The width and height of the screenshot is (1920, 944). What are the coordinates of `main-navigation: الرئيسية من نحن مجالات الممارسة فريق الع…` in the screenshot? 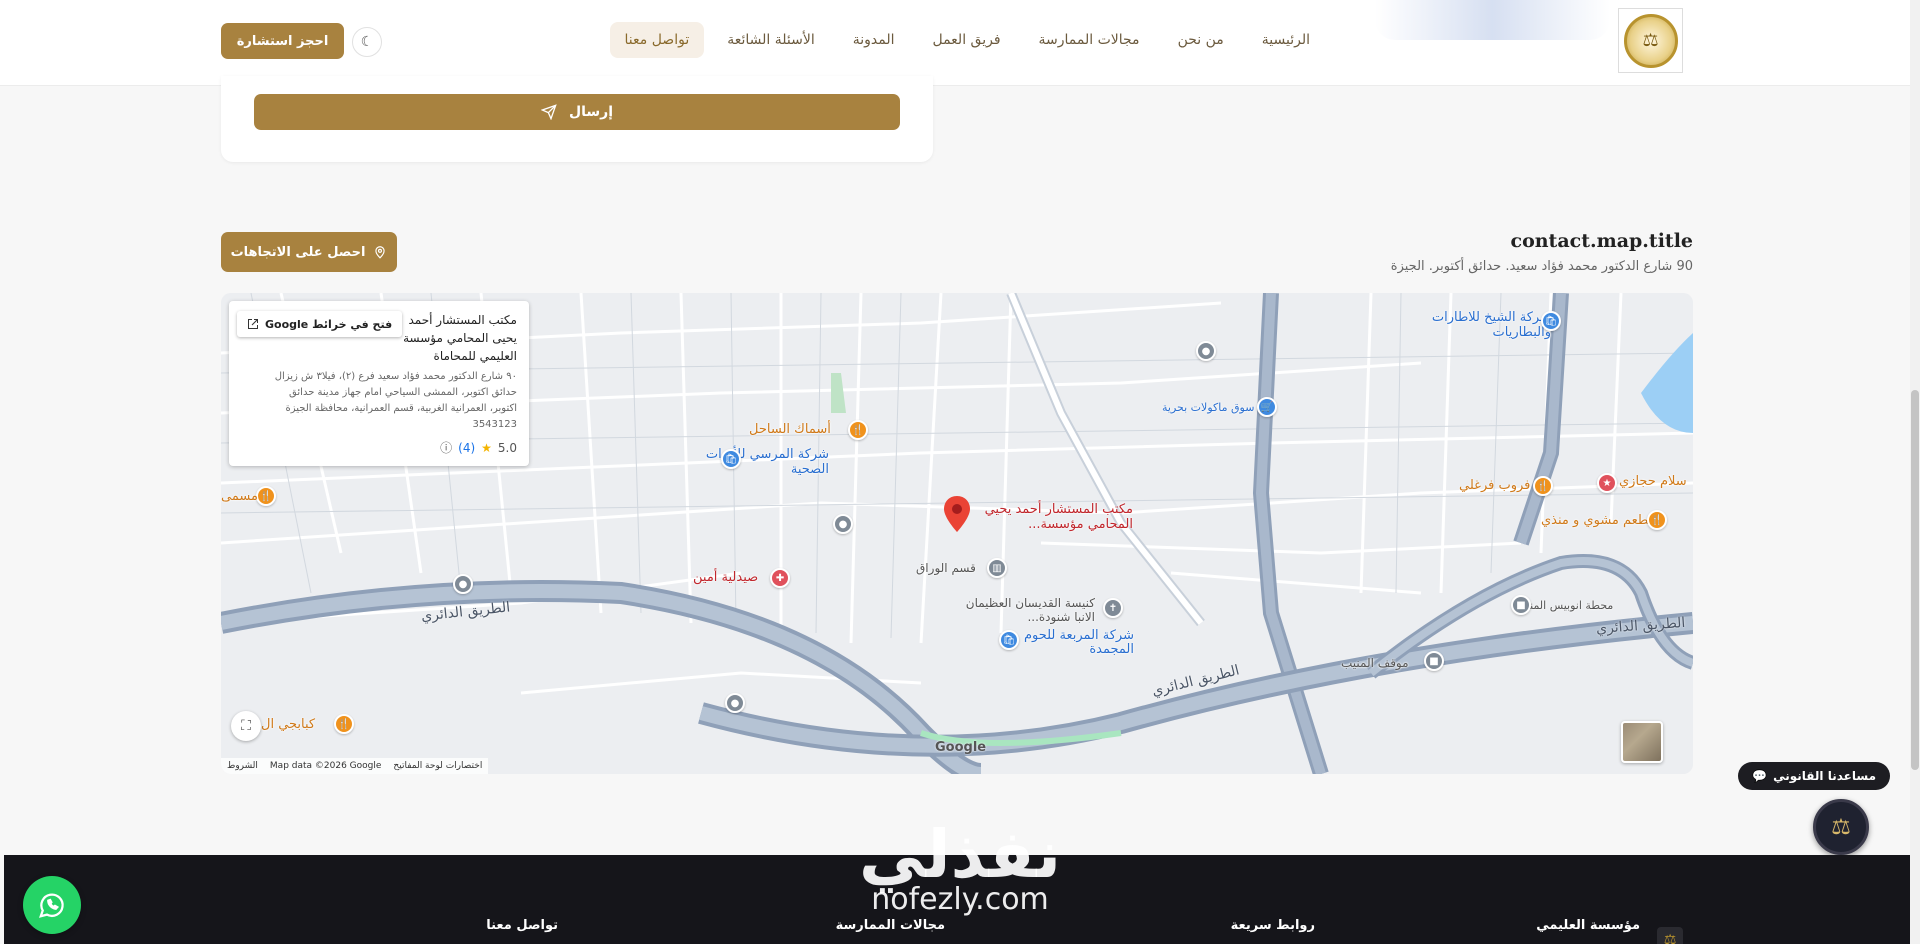 It's located at (967, 40).